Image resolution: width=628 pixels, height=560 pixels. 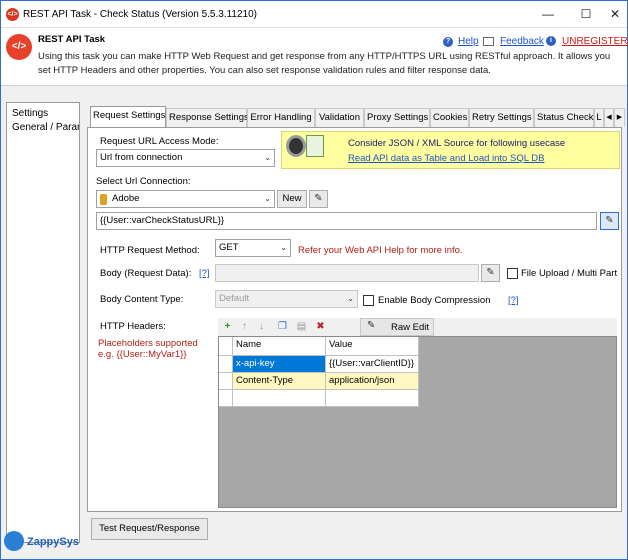 I want to click on edit-connection-button: ✎, so click(x=318, y=199).